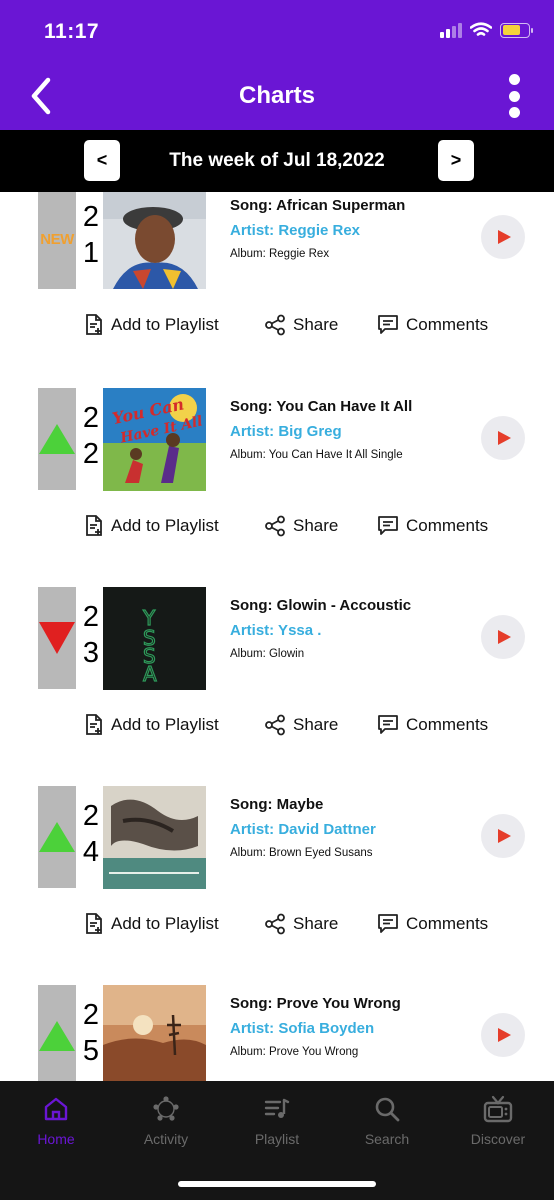 The image size is (554, 1200). What do you see at coordinates (91, 235) in the screenshot?
I see `rank-number: 2 1` at bounding box center [91, 235].